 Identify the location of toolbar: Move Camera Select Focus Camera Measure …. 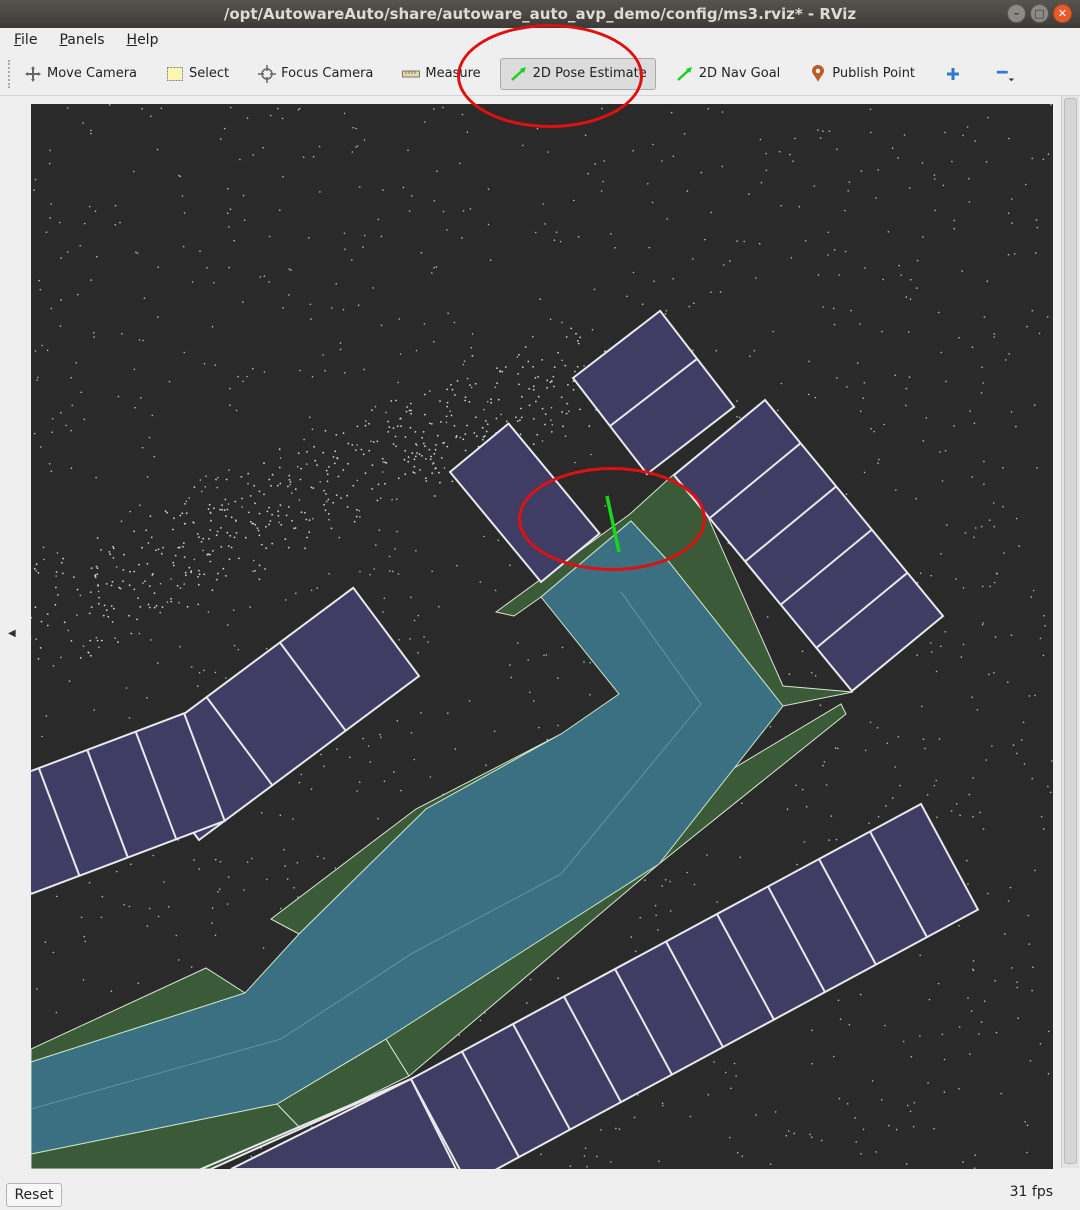
(540, 74).